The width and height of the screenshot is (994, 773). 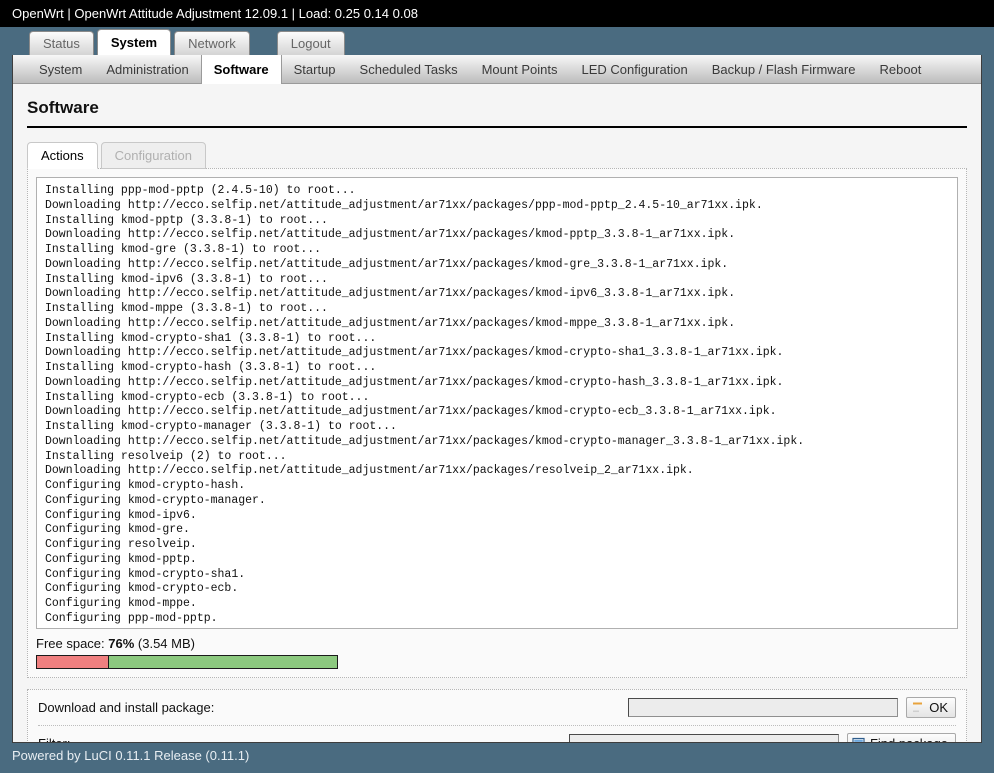 I want to click on filter-row: Filter: Find package, so click(x=497, y=734).